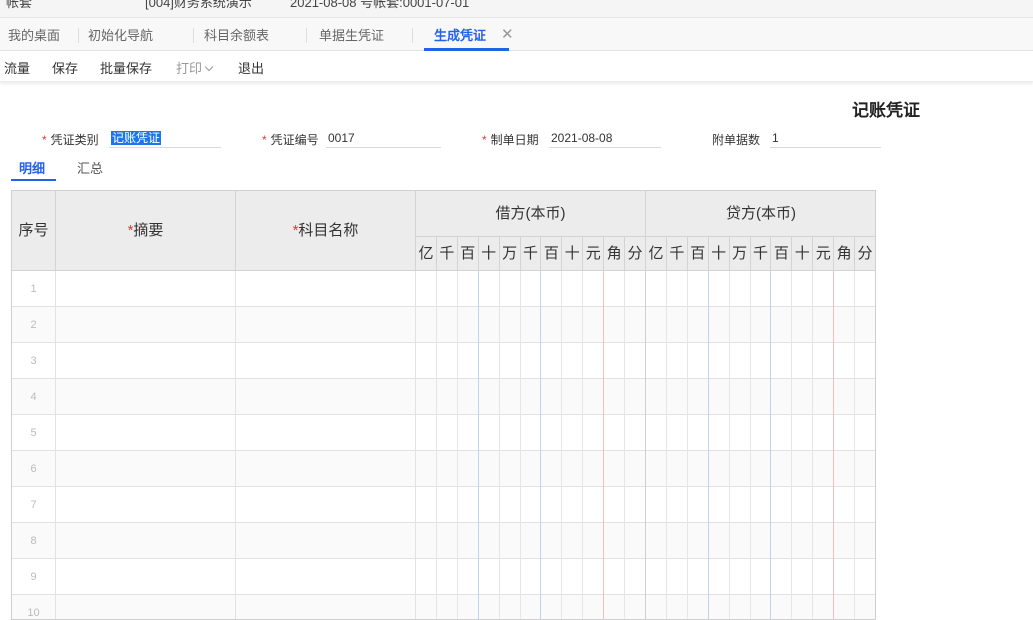 Image resolution: width=1033 pixels, height=620 pixels. I want to click on credit-digit-header: 角, so click(845, 254).